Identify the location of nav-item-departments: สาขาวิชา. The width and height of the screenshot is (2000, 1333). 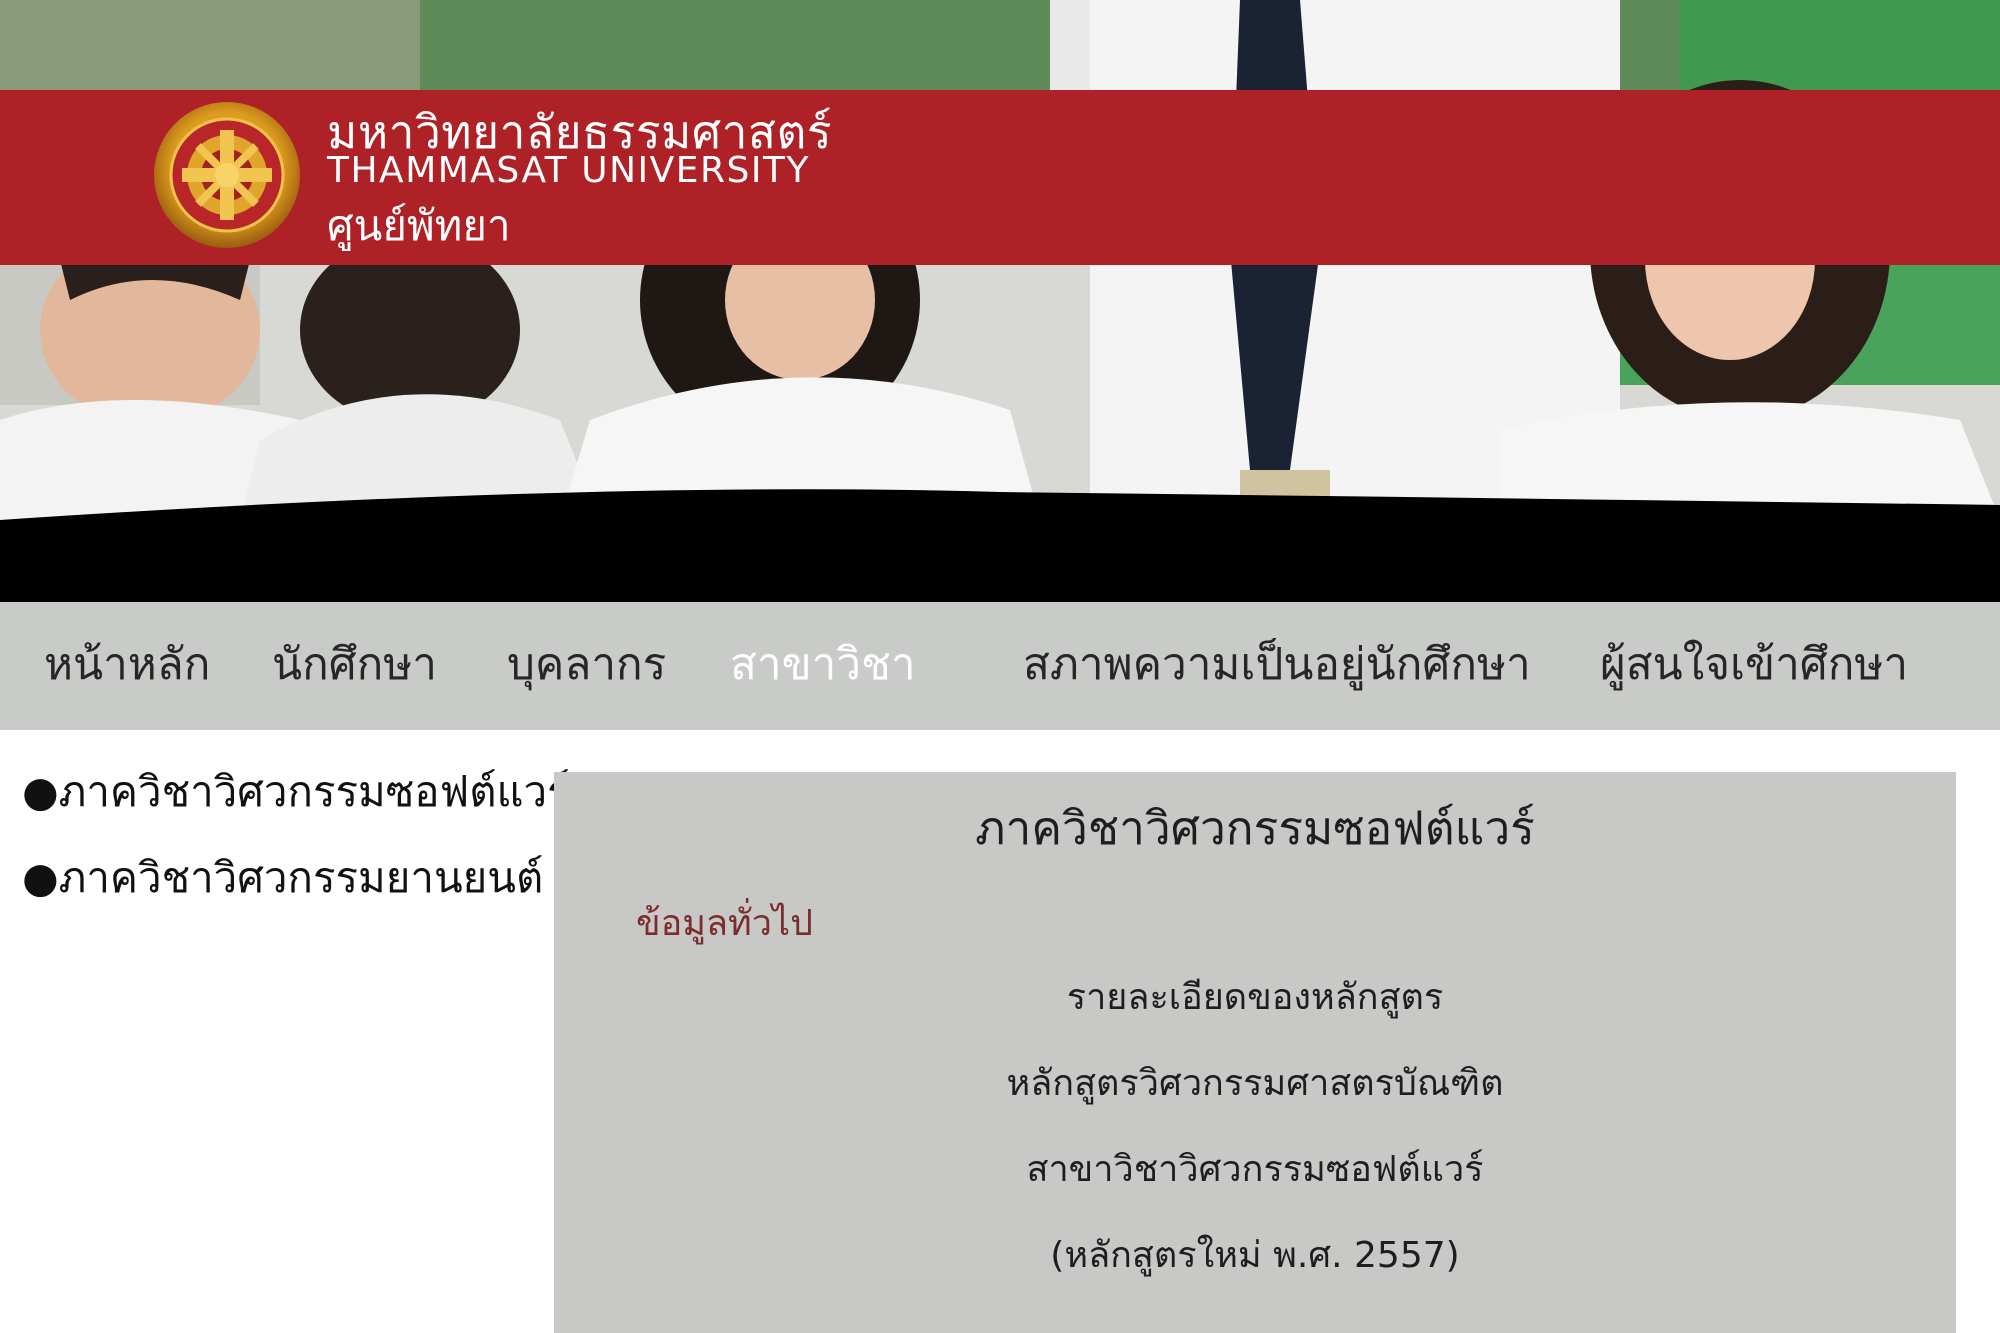
(823, 665).